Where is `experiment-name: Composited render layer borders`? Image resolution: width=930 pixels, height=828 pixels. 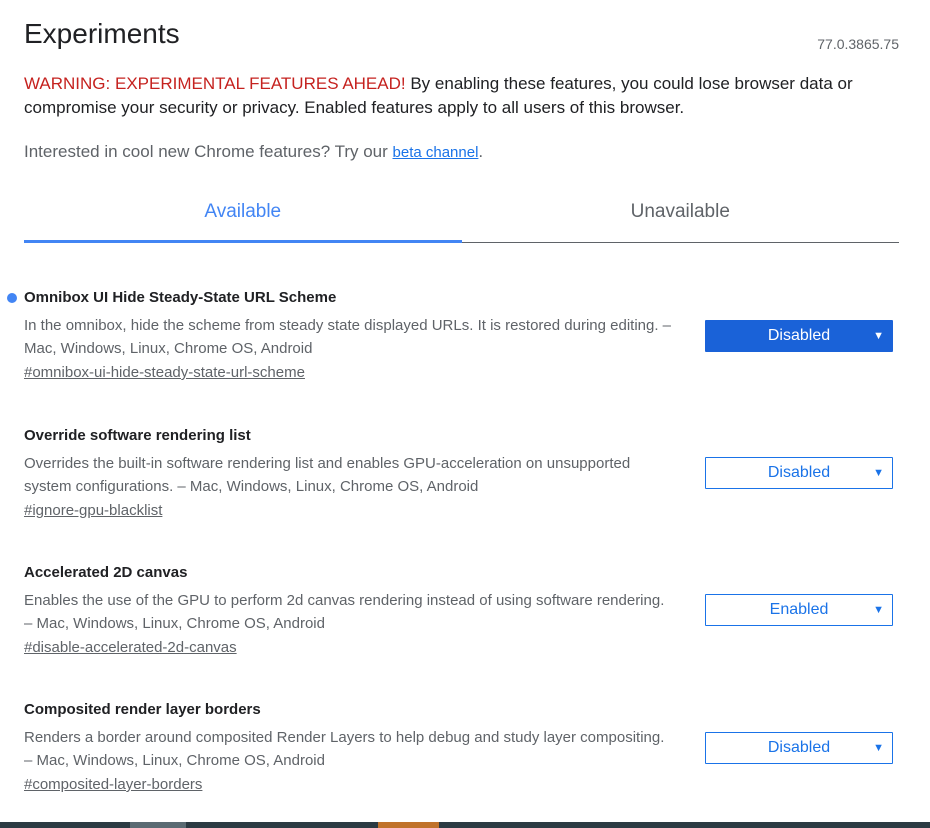
experiment-name: Composited render layer borders is located at coordinates (142, 709).